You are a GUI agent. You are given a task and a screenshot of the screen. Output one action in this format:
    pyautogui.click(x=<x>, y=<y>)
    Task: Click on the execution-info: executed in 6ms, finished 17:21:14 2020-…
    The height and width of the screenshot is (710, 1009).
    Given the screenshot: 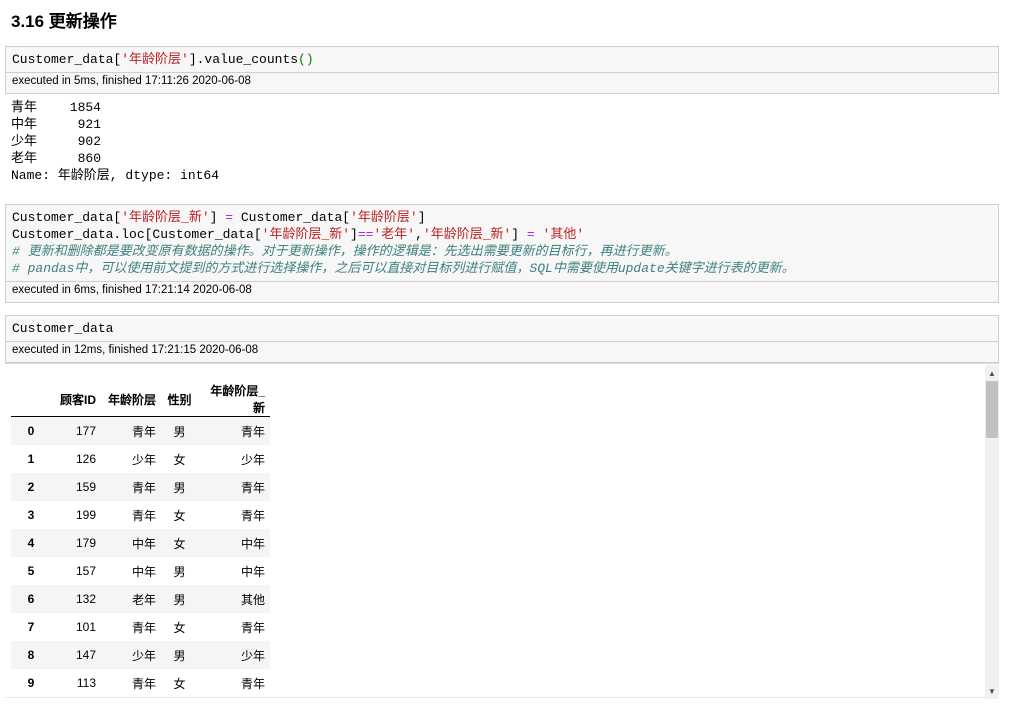 What is the action you would take?
    pyautogui.click(x=502, y=289)
    